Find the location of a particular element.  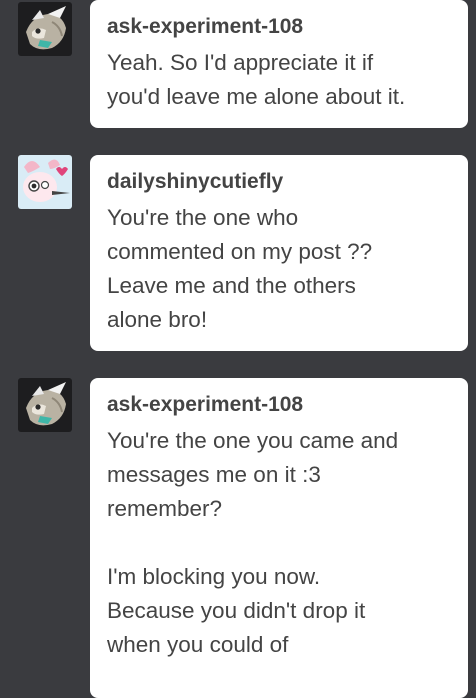

message-username: dailyshinycutiefly is located at coordinates (279, 182).